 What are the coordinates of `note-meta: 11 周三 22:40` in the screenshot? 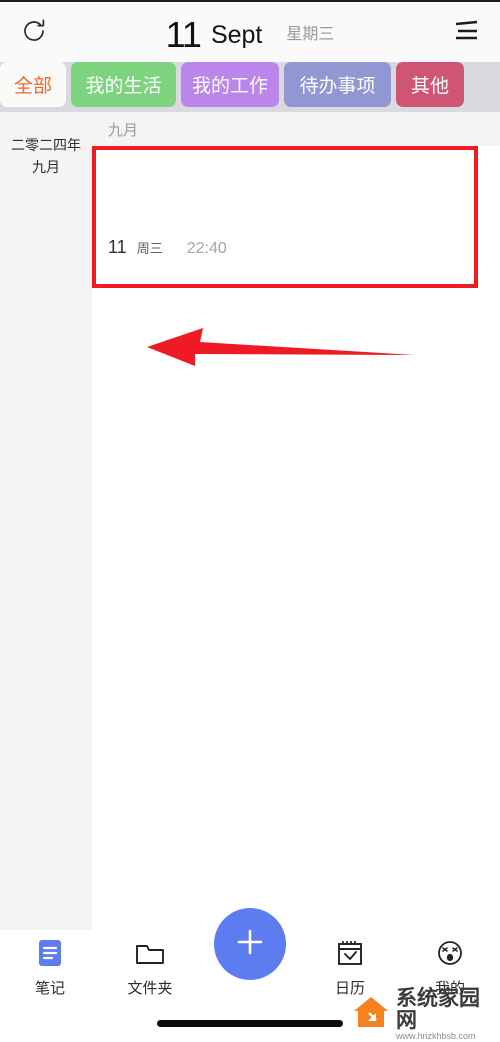 It's located at (167, 247).